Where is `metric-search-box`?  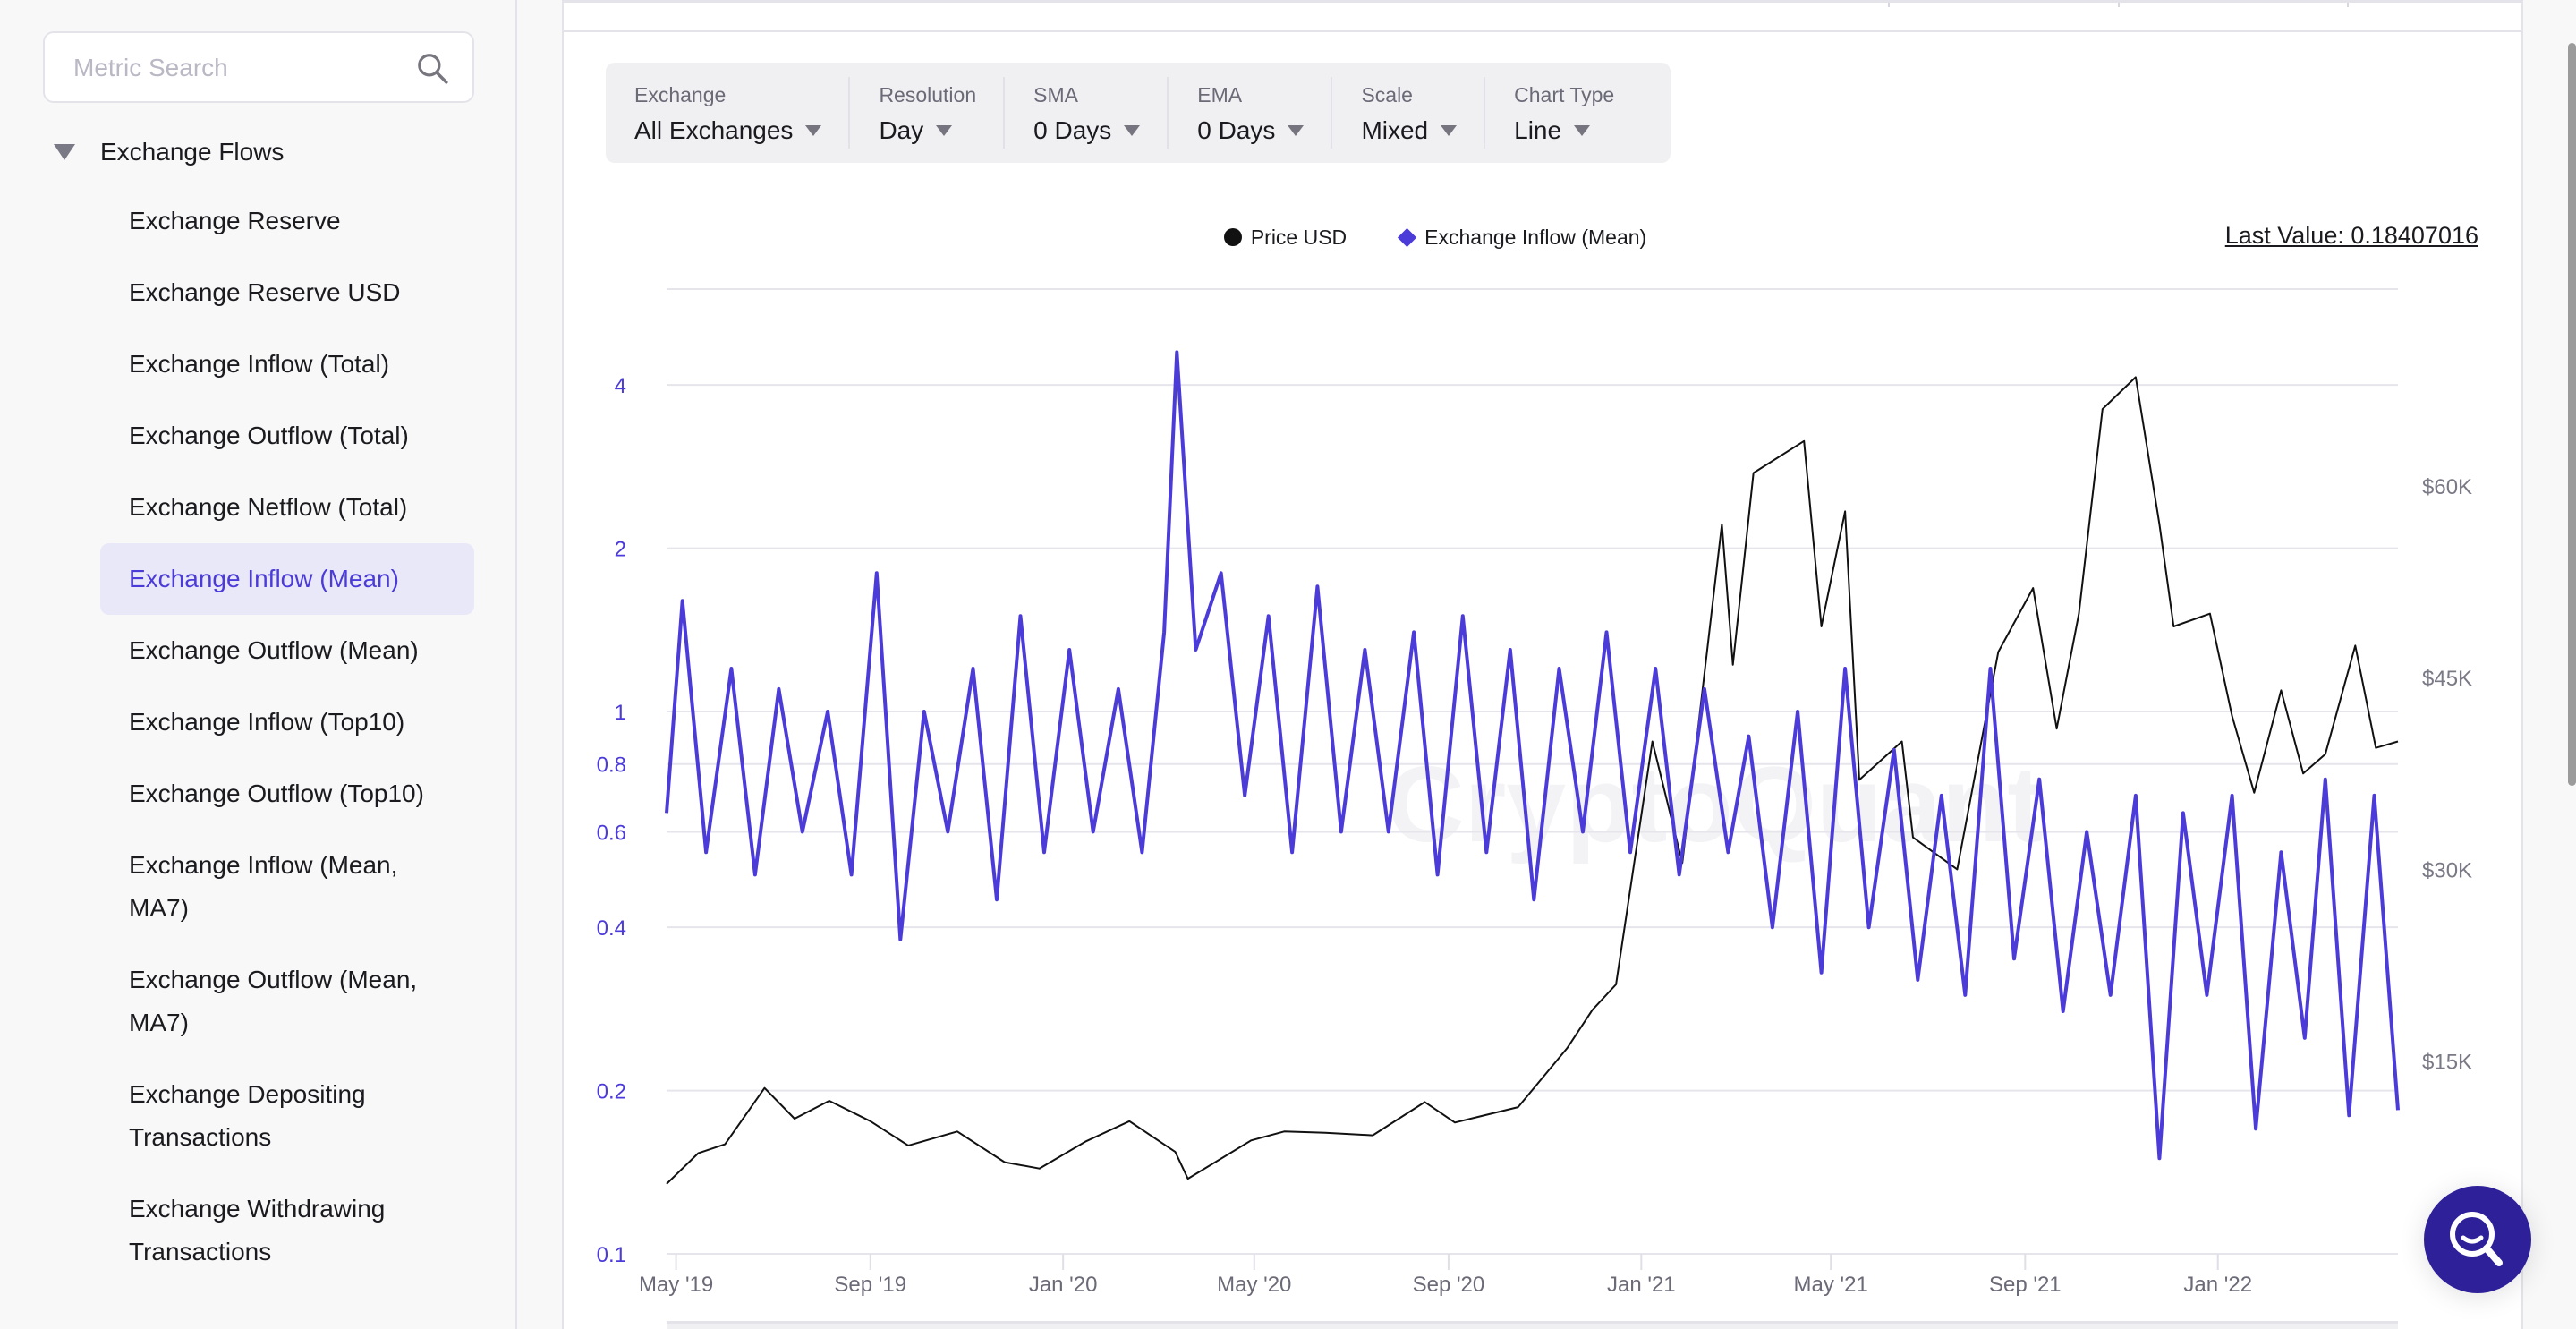
metric-search-box is located at coordinates (258, 67).